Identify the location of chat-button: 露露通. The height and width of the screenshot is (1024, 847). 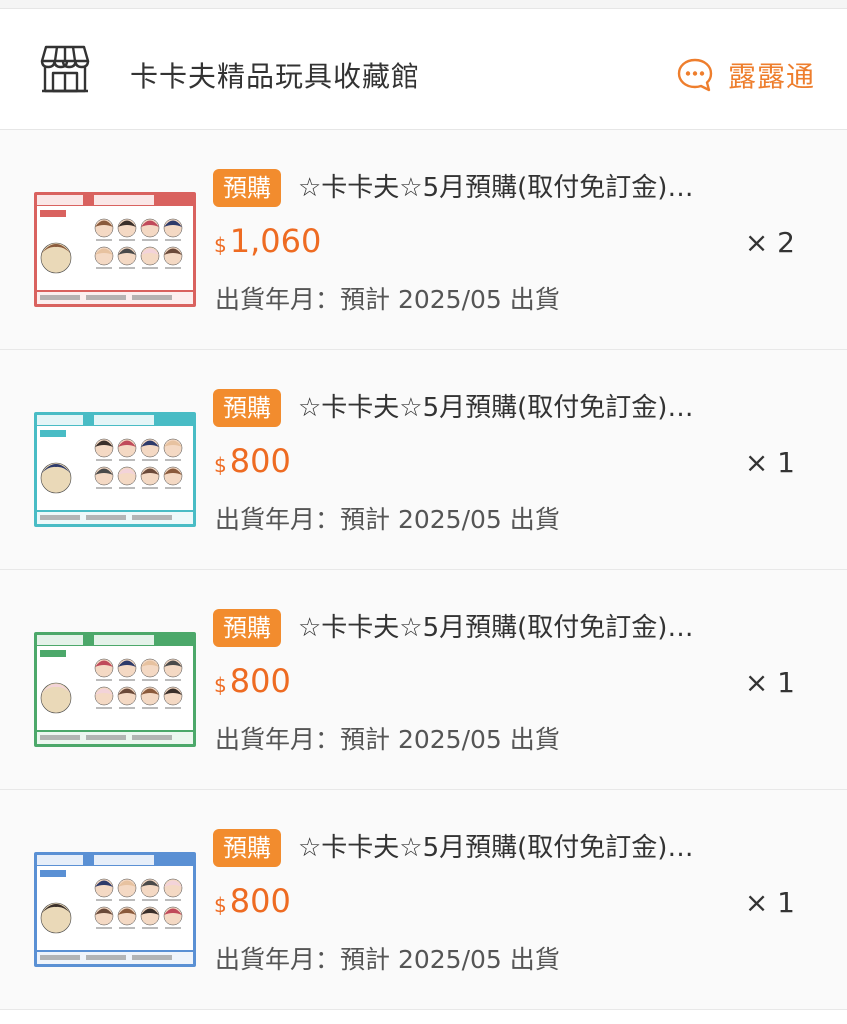
(745, 75).